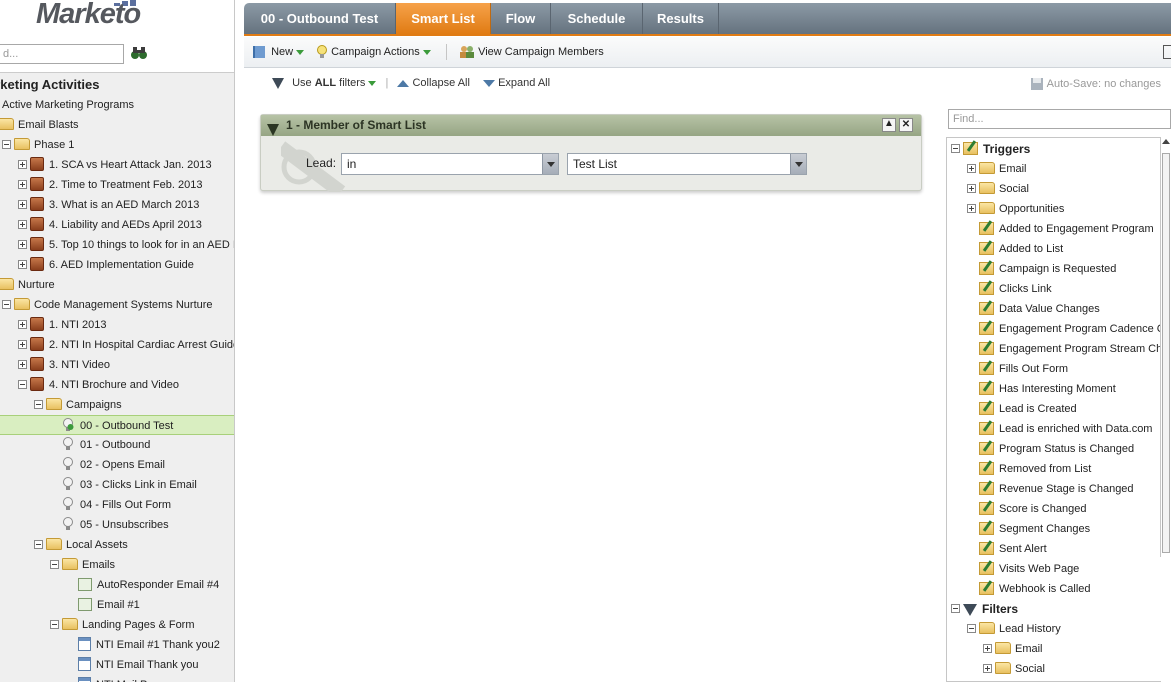 Image resolution: width=1171 pixels, height=682 pixels. Describe the element at coordinates (129, 485) in the screenshot. I see `tree-item: 03 - Clicks Link in Email` at that location.